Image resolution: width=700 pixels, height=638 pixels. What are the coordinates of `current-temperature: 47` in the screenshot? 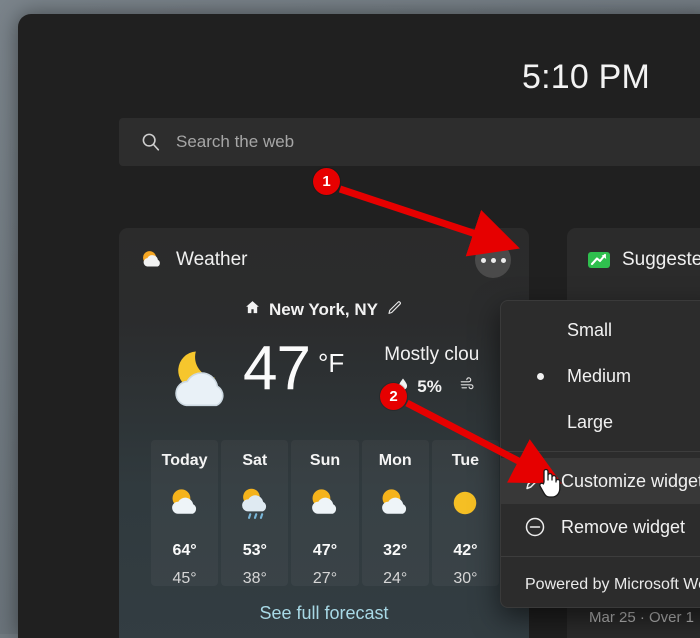 It's located at (277, 368).